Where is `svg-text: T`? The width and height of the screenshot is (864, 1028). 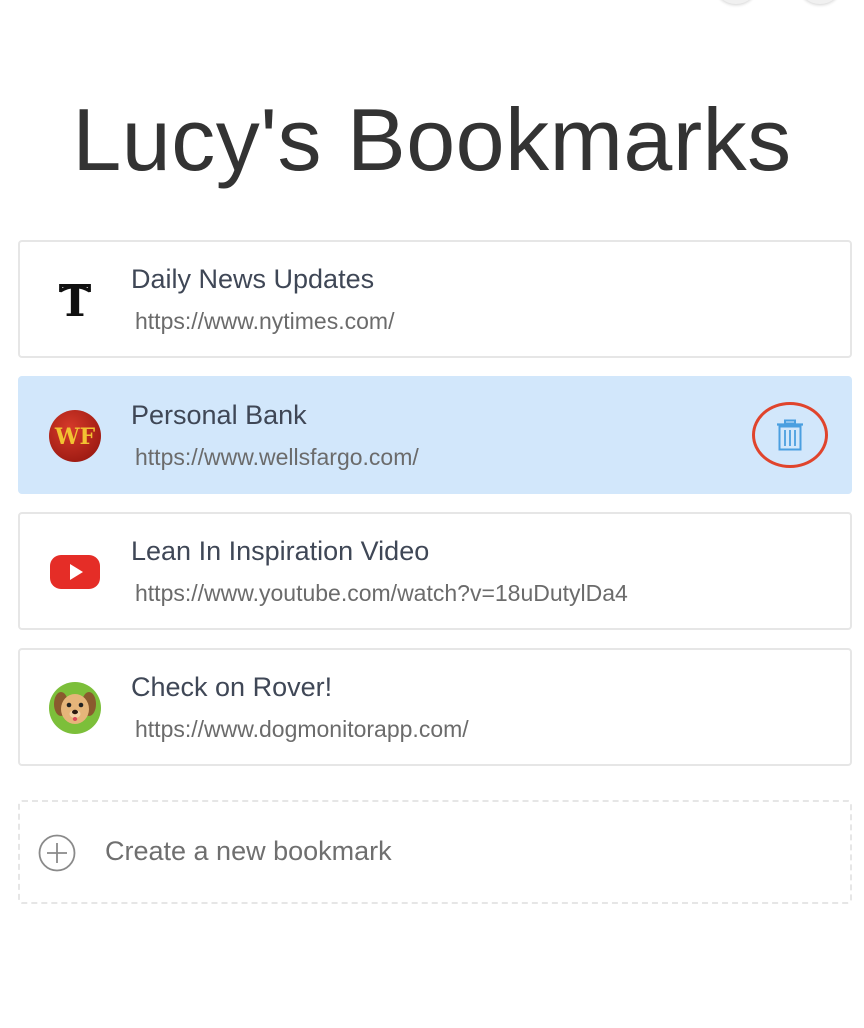
svg-text: T is located at coordinates (75, 301).